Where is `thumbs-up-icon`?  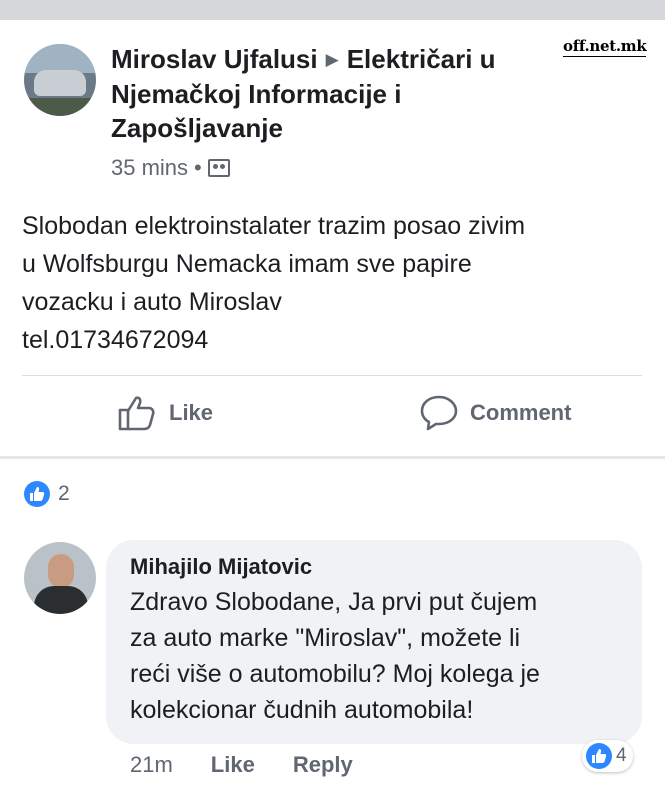
thumbs-up-icon is located at coordinates (136, 413).